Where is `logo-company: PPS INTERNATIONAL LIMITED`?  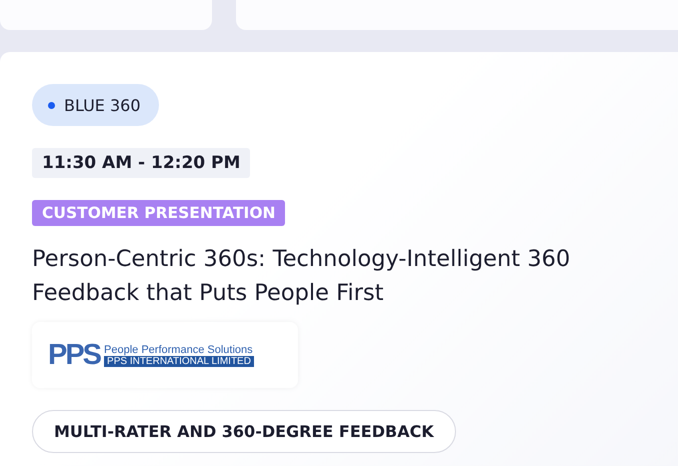
logo-company: PPS INTERNATIONAL LIMITED is located at coordinates (179, 361).